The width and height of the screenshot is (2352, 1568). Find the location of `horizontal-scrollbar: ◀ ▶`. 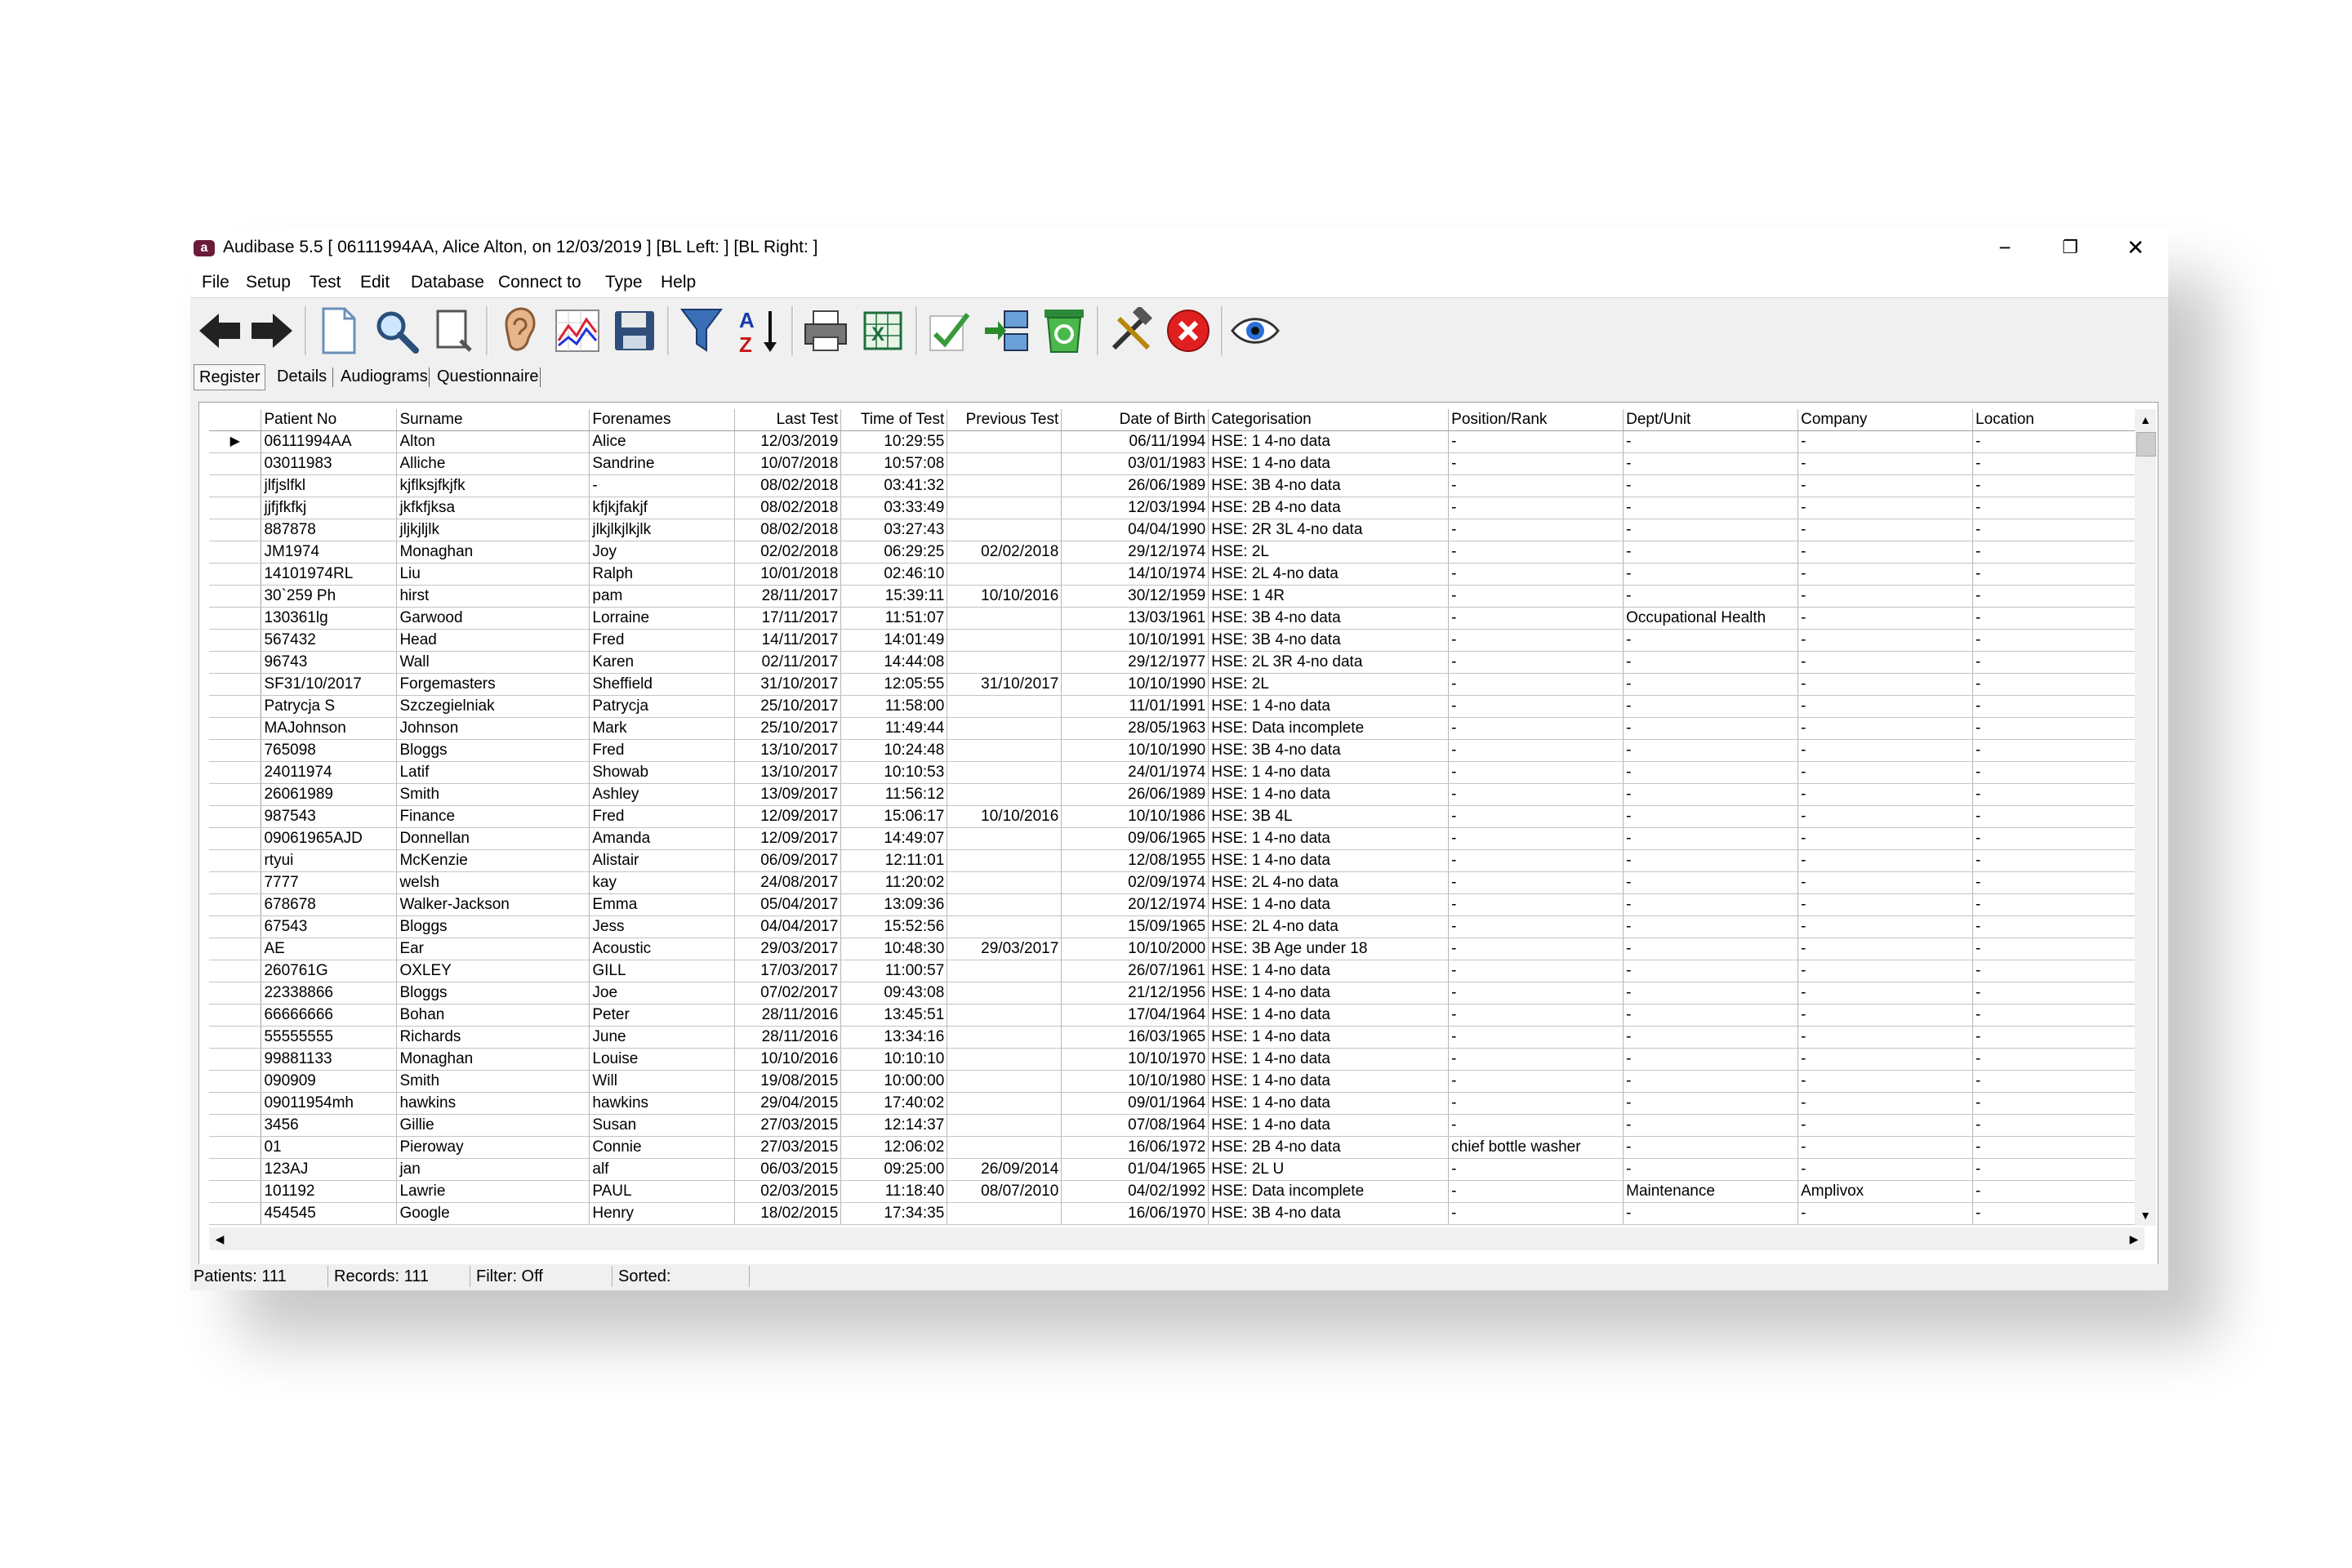

horizontal-scrollbar: ◀ ▶ is located at coordinates (1177, 1238).